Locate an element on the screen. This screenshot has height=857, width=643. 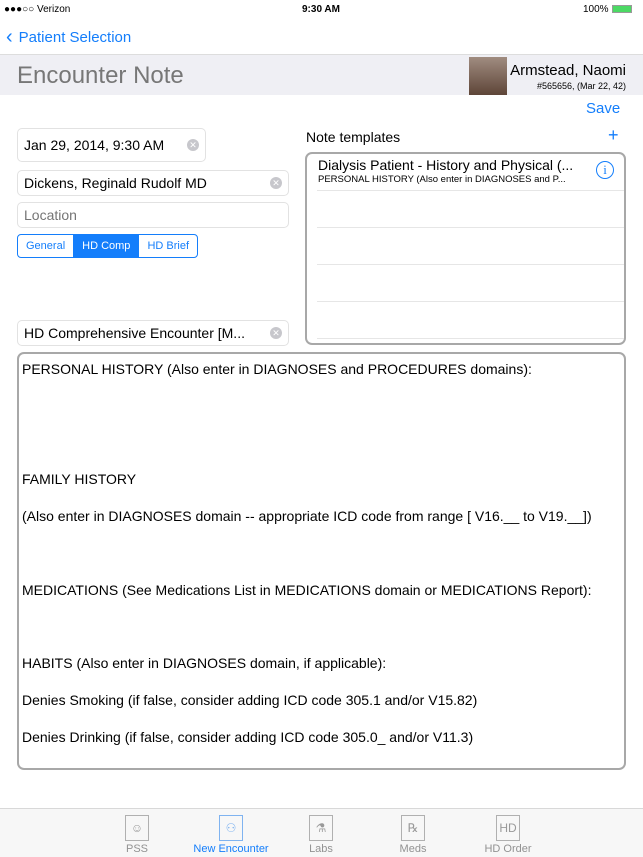
segment-general: General is located at coordinates (45, 246).